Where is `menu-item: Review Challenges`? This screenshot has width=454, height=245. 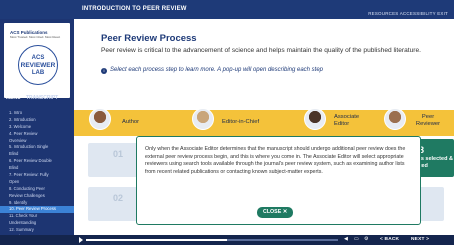
menu-item: Review Challenges is located at coordinates (37, 196).